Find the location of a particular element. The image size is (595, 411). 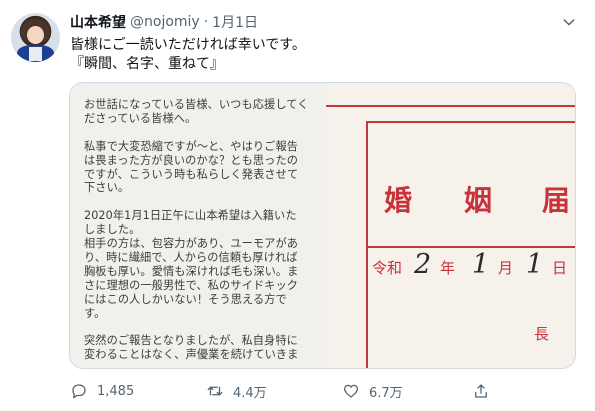

form-year-label: 年 is located at coordinates (448, 268).